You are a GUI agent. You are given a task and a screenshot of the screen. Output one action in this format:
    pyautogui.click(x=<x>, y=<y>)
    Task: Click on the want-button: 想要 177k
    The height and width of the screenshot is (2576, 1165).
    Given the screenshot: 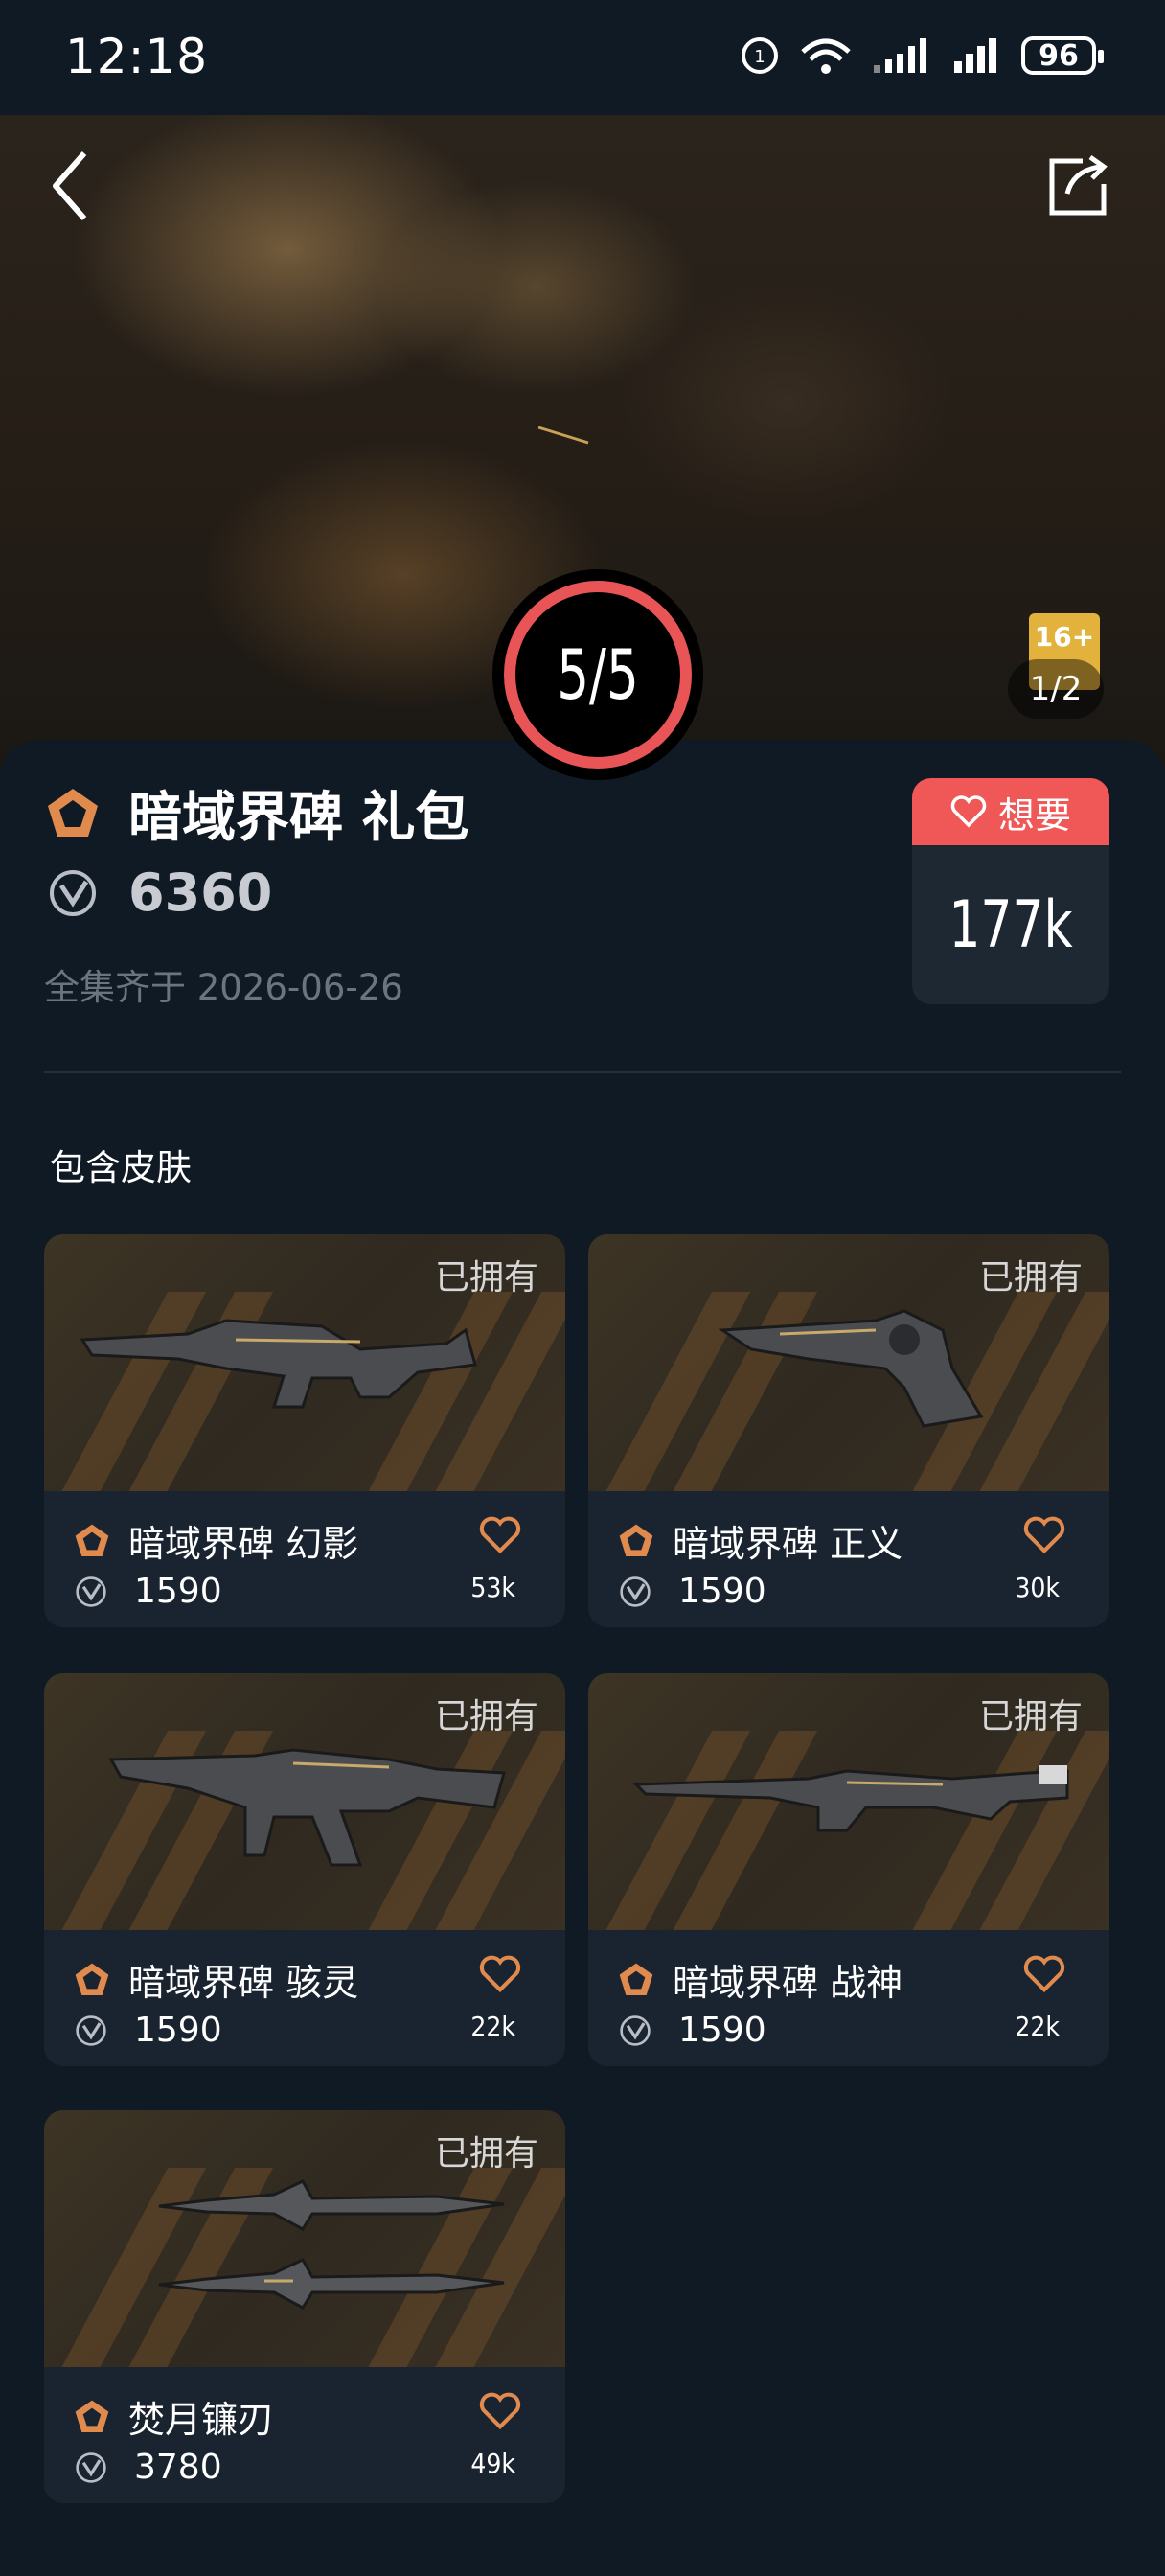 What is the action you would take?
    pyautogui.click(x=1011, y=891)
    